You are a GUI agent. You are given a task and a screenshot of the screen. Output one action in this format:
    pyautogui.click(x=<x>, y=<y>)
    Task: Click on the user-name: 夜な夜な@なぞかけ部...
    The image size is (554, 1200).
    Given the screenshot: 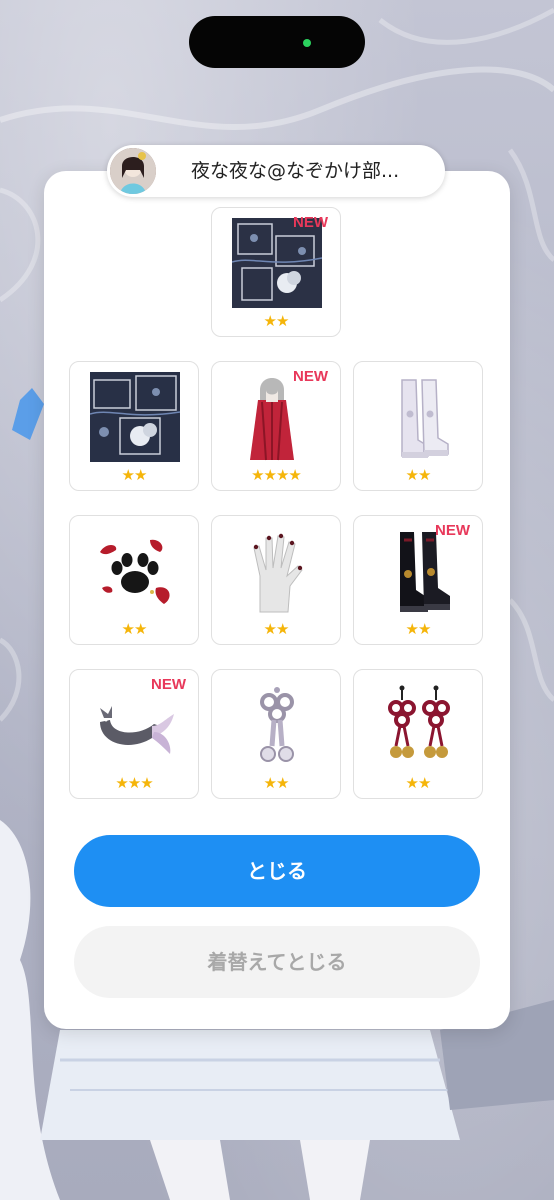 What is the action you would take?
    pyautogui.click(x=295, y=171)
    